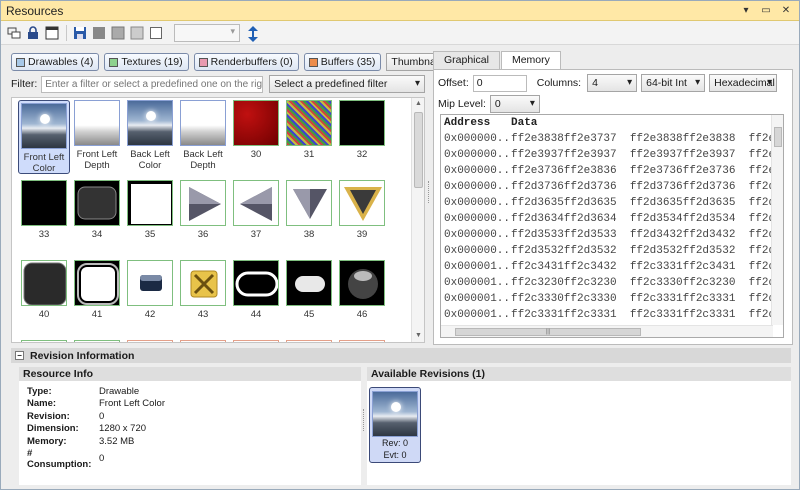 The height and width of the screenshot is (490, 800). I want to click on resource-thumbnail: 39, so click(362, 210).